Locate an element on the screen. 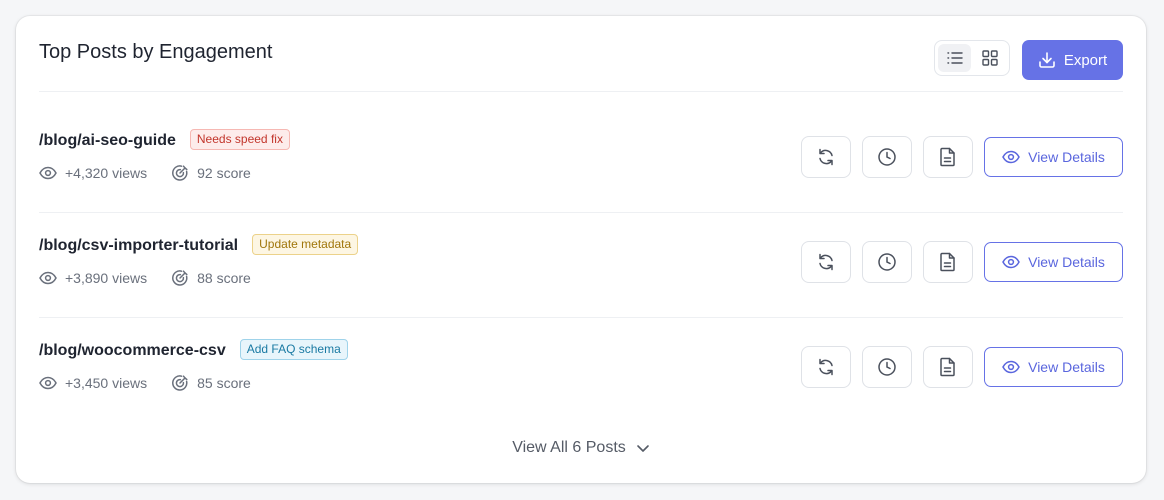  views-count: +4,320 views is located at coordinates (106, 173).